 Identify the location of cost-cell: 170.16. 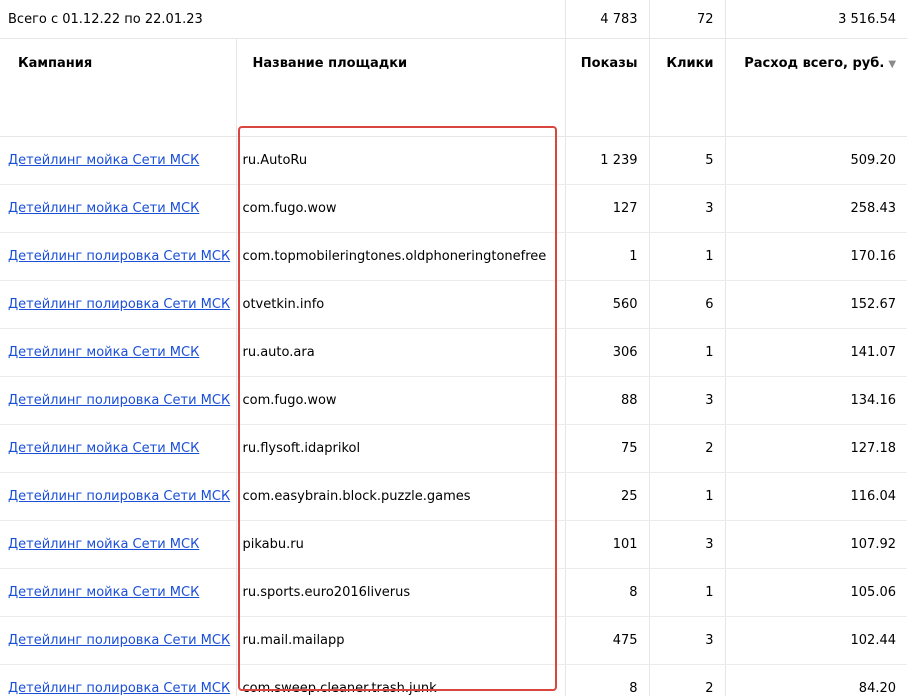
(815, 256).